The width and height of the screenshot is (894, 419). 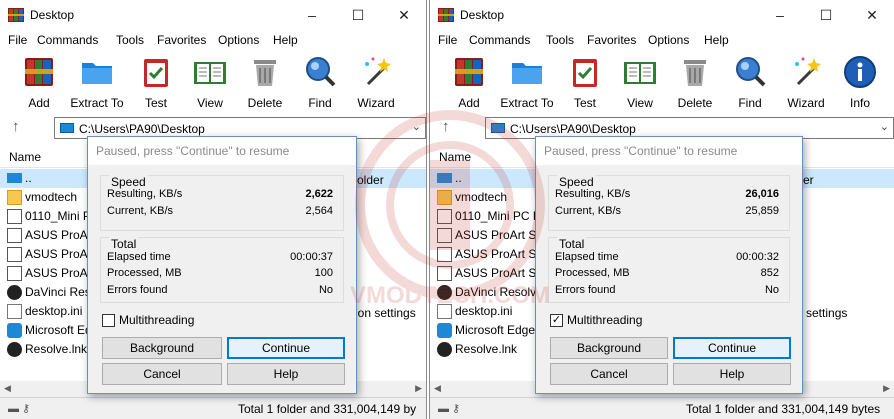 I want to click on add-label: Add, so click(x=469, y=103).